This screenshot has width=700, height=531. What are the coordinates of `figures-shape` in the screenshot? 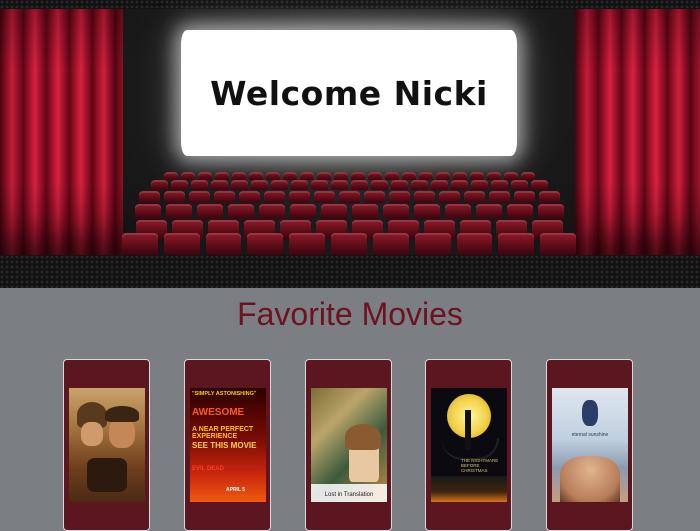 It's located at (107, 475).